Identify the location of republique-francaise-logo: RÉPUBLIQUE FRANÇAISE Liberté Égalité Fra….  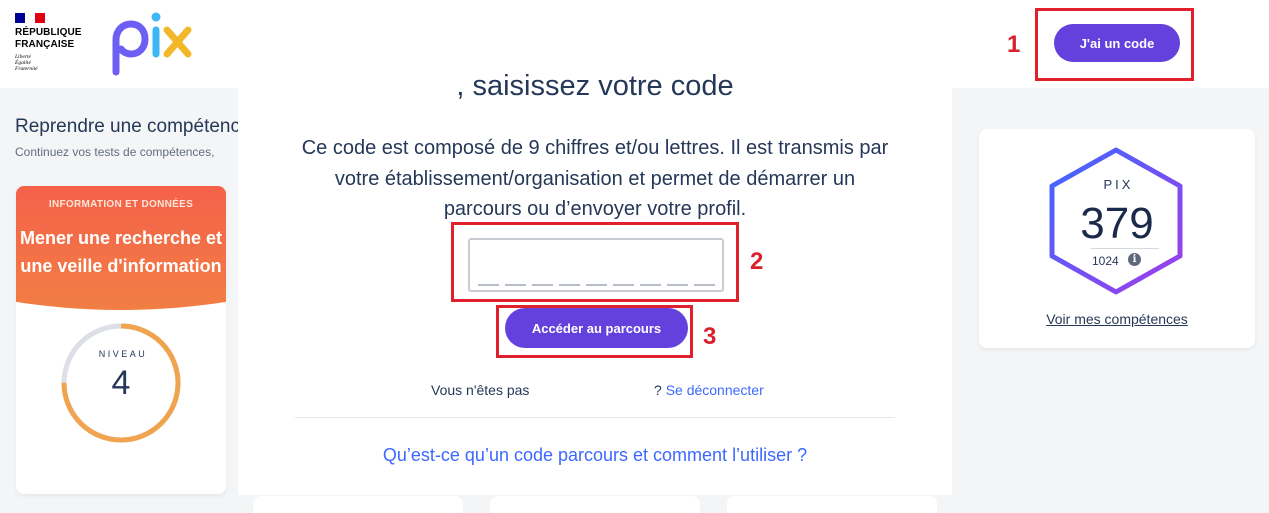
(48, 42).